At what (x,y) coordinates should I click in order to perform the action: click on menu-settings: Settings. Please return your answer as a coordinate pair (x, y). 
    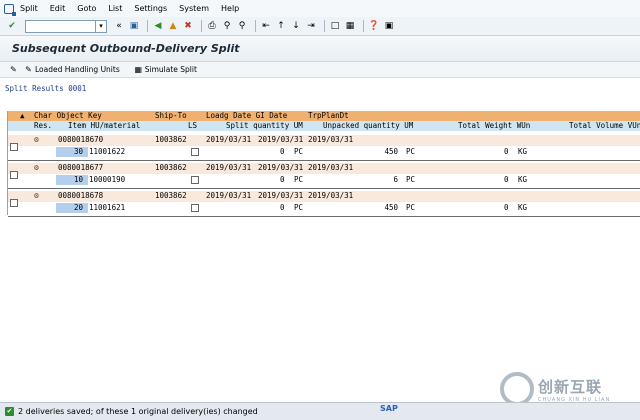
    Looking at the image, I should click on (150, 8).